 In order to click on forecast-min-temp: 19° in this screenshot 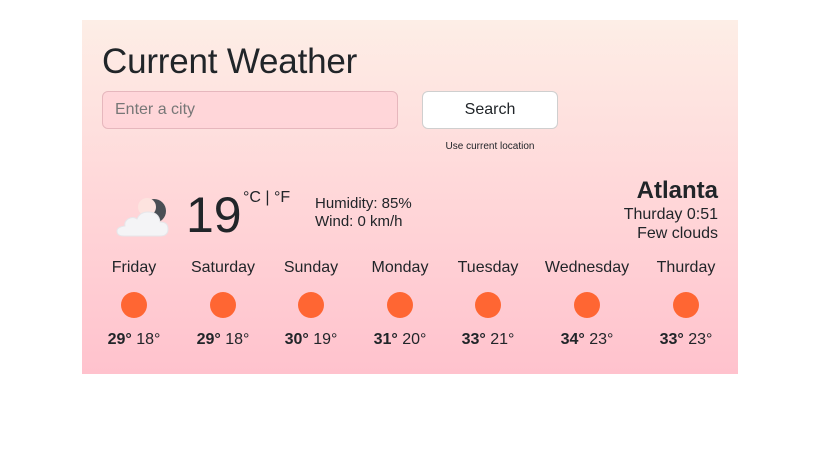, I will do `click(325, 339)`.